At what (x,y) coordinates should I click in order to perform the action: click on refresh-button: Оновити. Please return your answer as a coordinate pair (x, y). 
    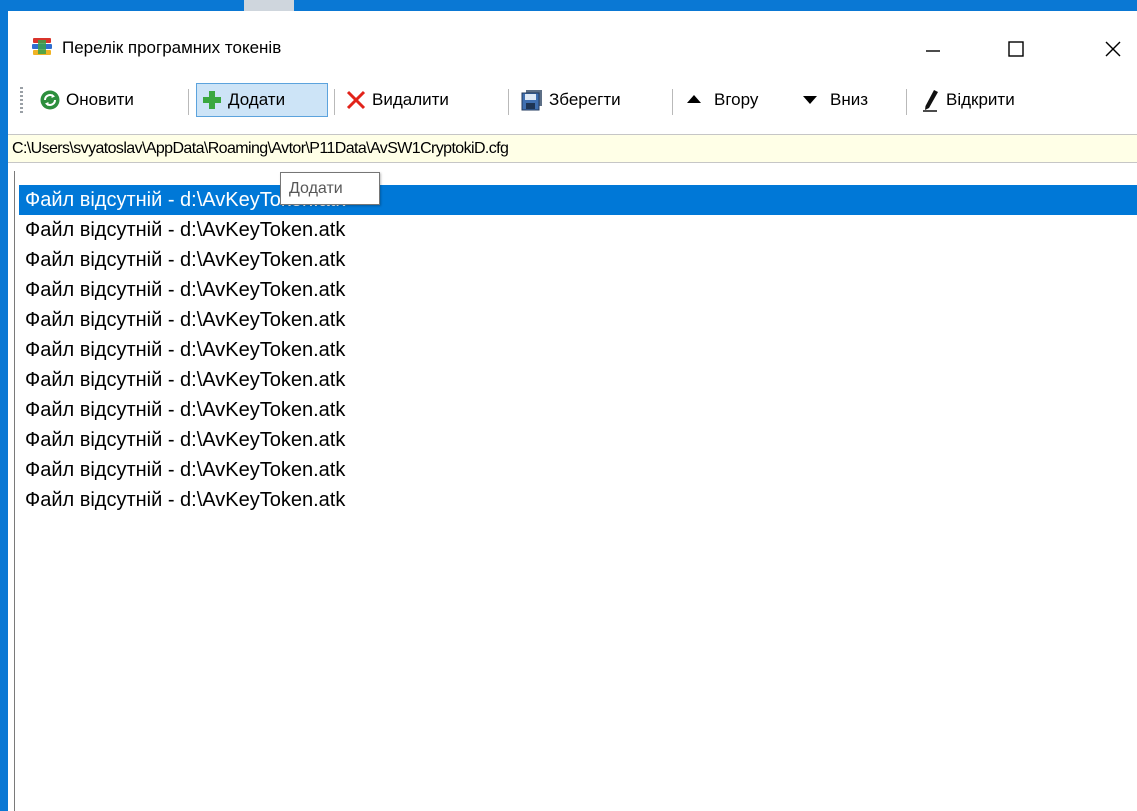
    Looking at the image, I should click on (109, 100).